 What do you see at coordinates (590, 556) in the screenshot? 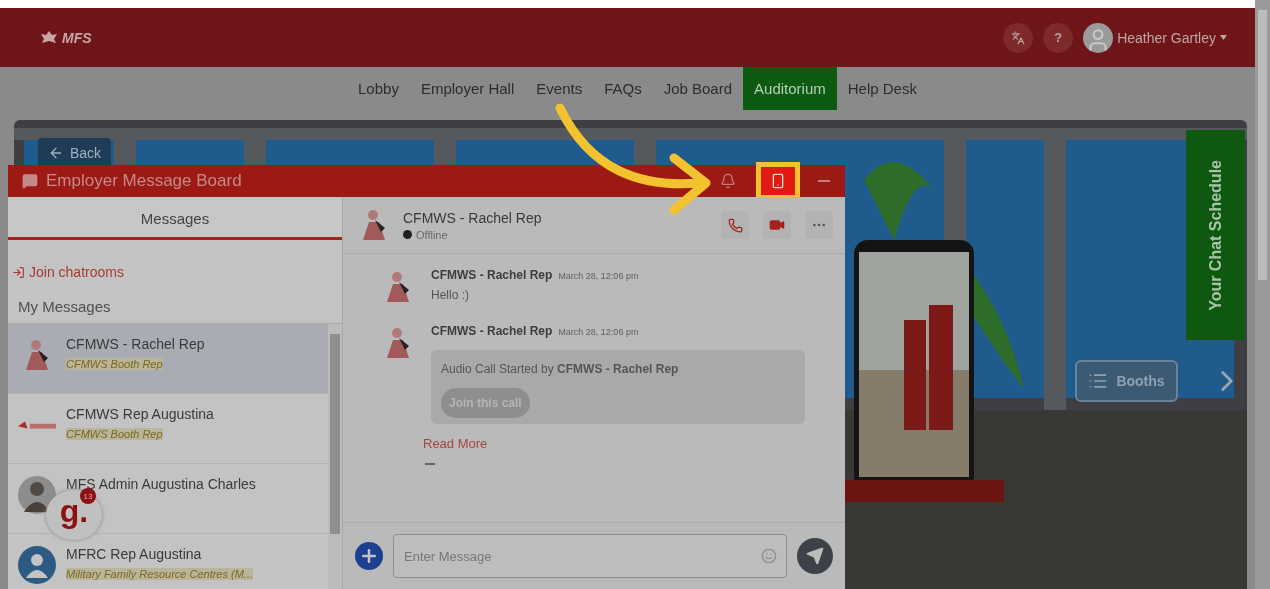
I see `message-input: Enter Message` at bounding box center [590, 556].